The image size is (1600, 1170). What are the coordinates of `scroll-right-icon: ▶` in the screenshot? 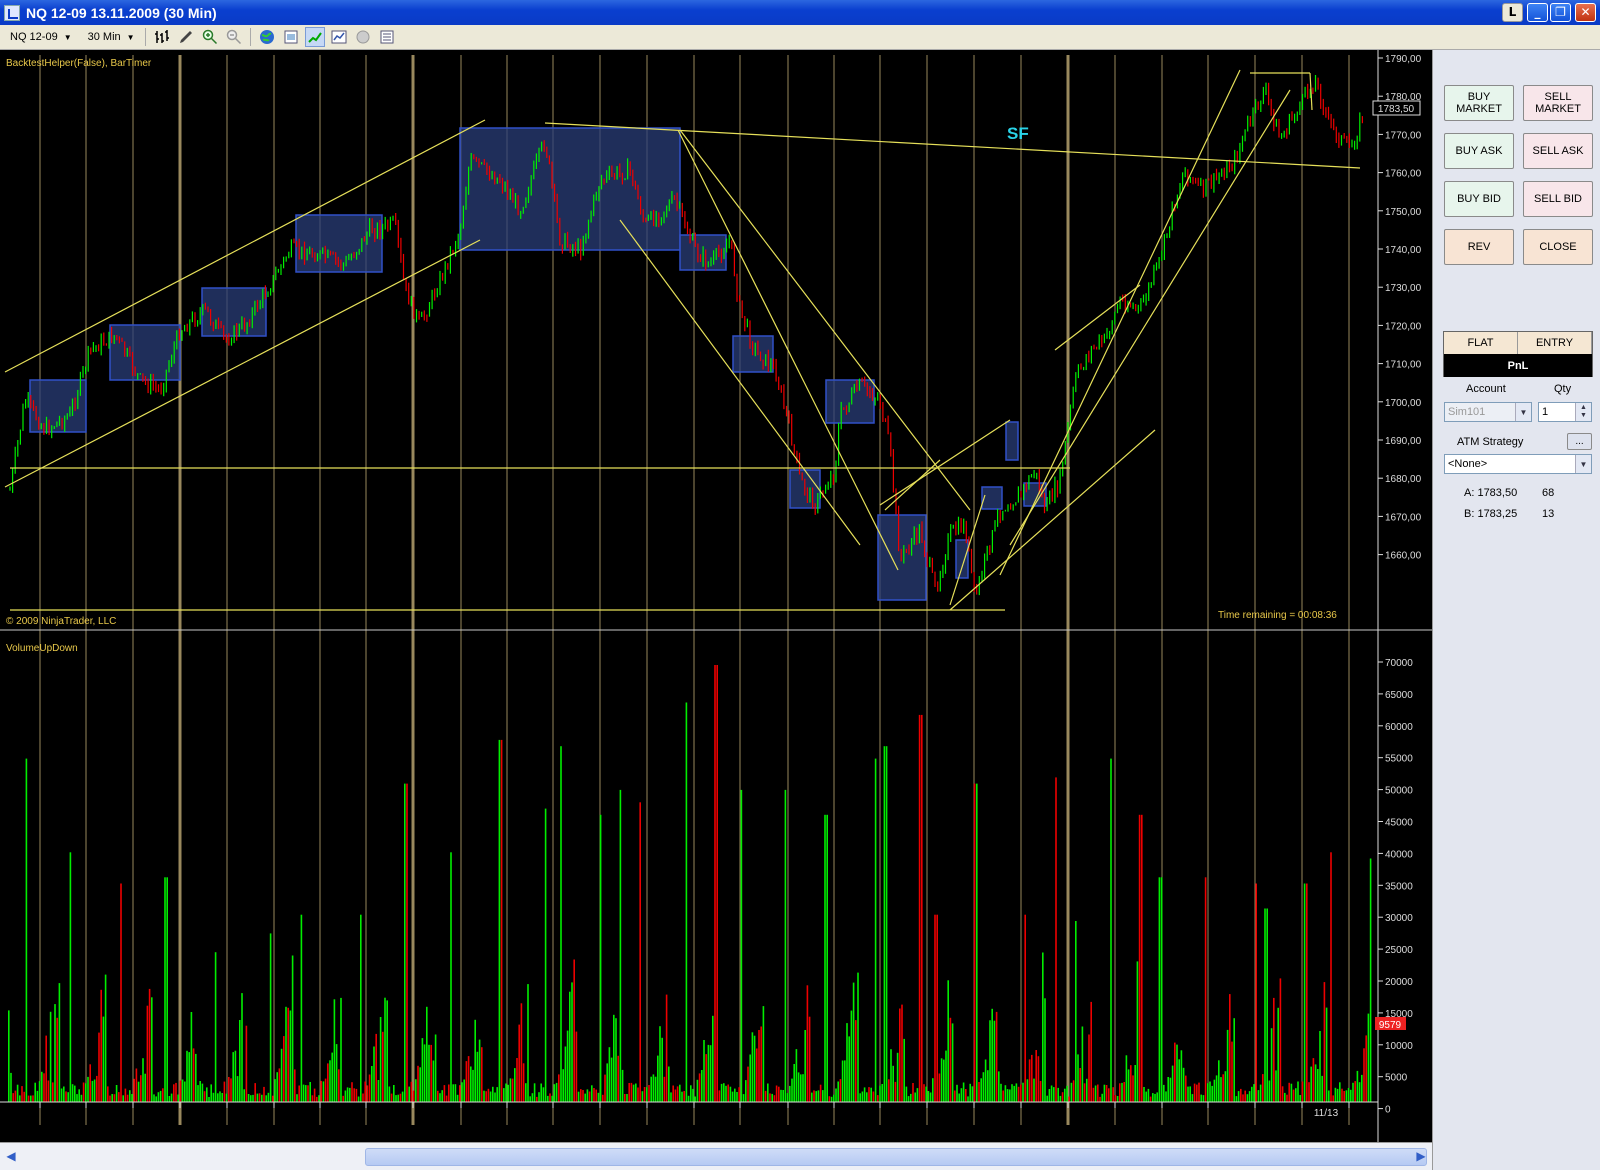 It's located at (1421, 1156).